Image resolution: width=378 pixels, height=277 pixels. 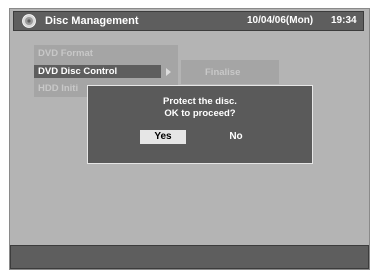 What do you see at coordinates (92, 21) in the screenshot?
I see `page-title: Disc Management` at bounding box center [92, 21].